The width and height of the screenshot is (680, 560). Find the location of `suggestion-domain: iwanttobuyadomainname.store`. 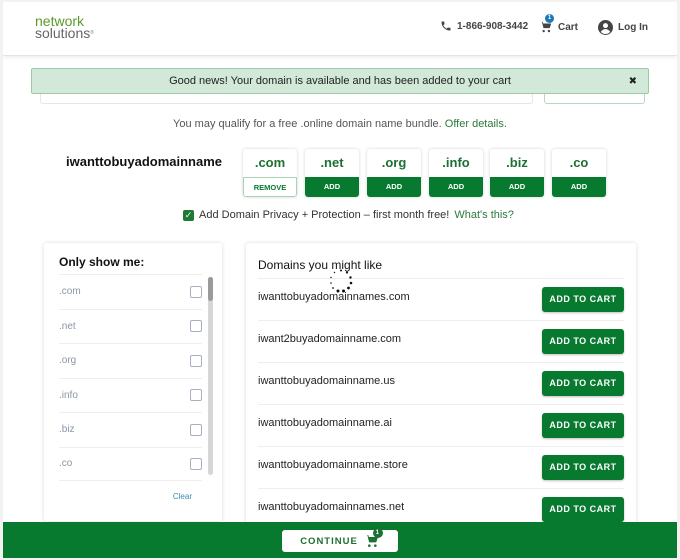

suggestion-domain: iwanttobuyadomainname.store is located at coordinates (333, 464).